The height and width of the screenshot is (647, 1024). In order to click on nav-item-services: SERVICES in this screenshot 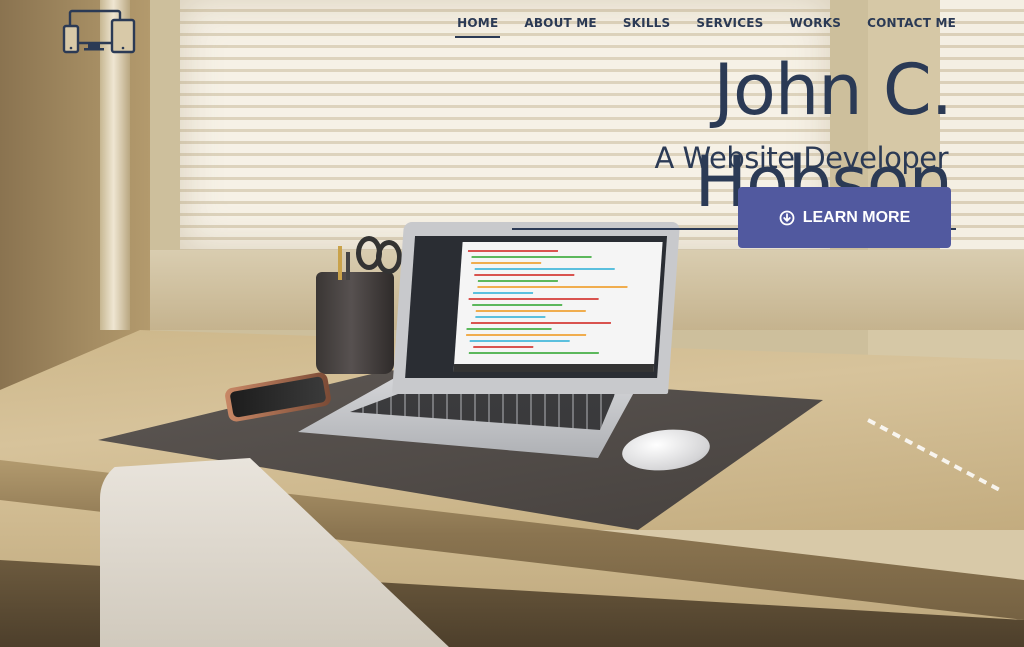, I will do `click(729, 27)`.